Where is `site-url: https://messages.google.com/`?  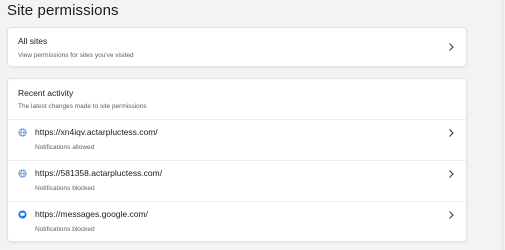 site-url: https://messages.google.com/ is located at coordinates (91, 214).